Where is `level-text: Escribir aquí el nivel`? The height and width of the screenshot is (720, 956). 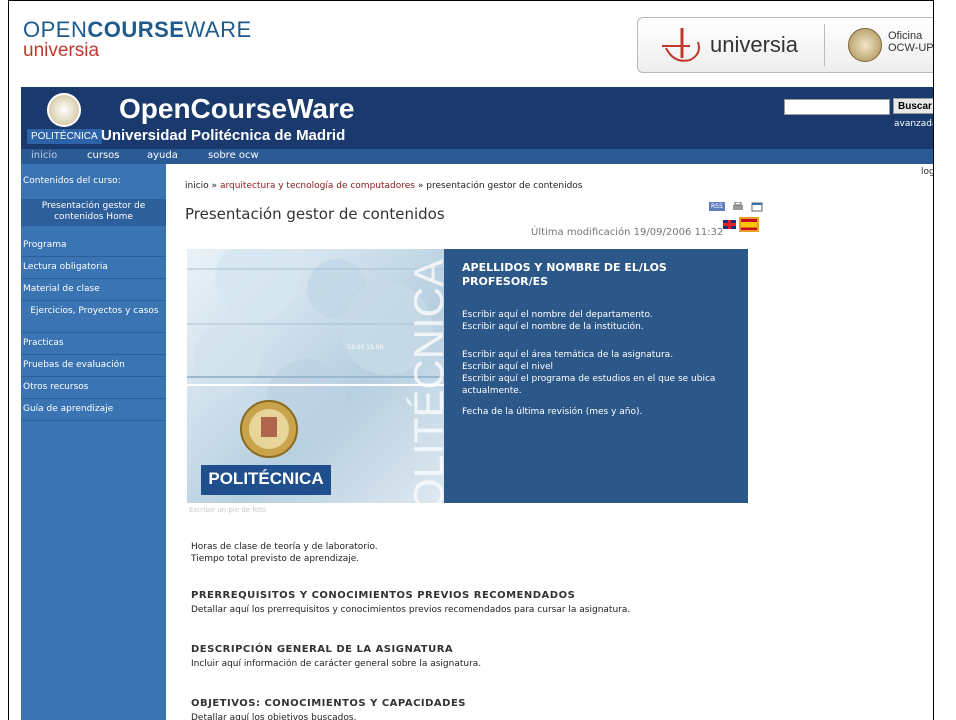 level-text: Escribir aquí el nivel is located at coordinates (508, 367).